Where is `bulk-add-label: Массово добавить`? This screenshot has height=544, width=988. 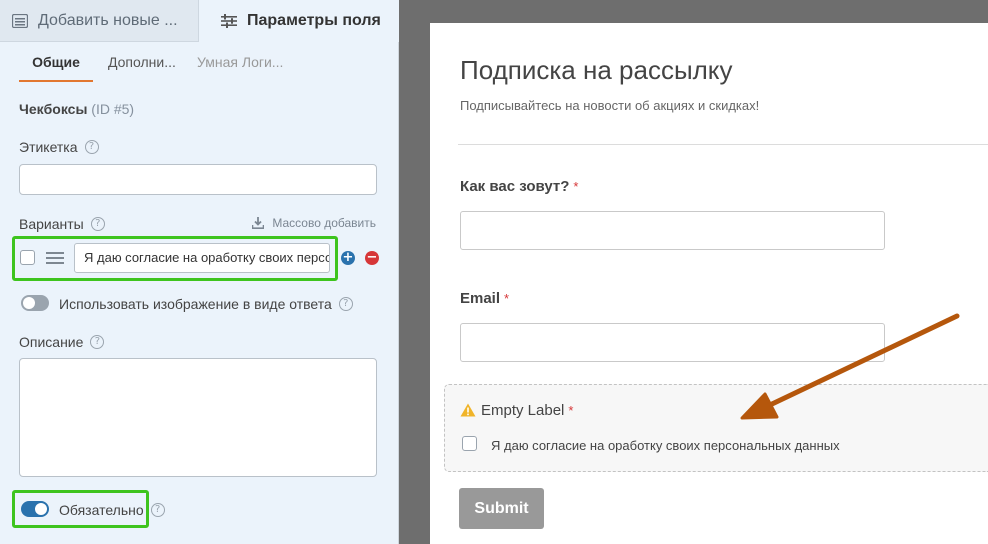
bulk-add-label: Массово добавить is located at coordinates (324, 223).